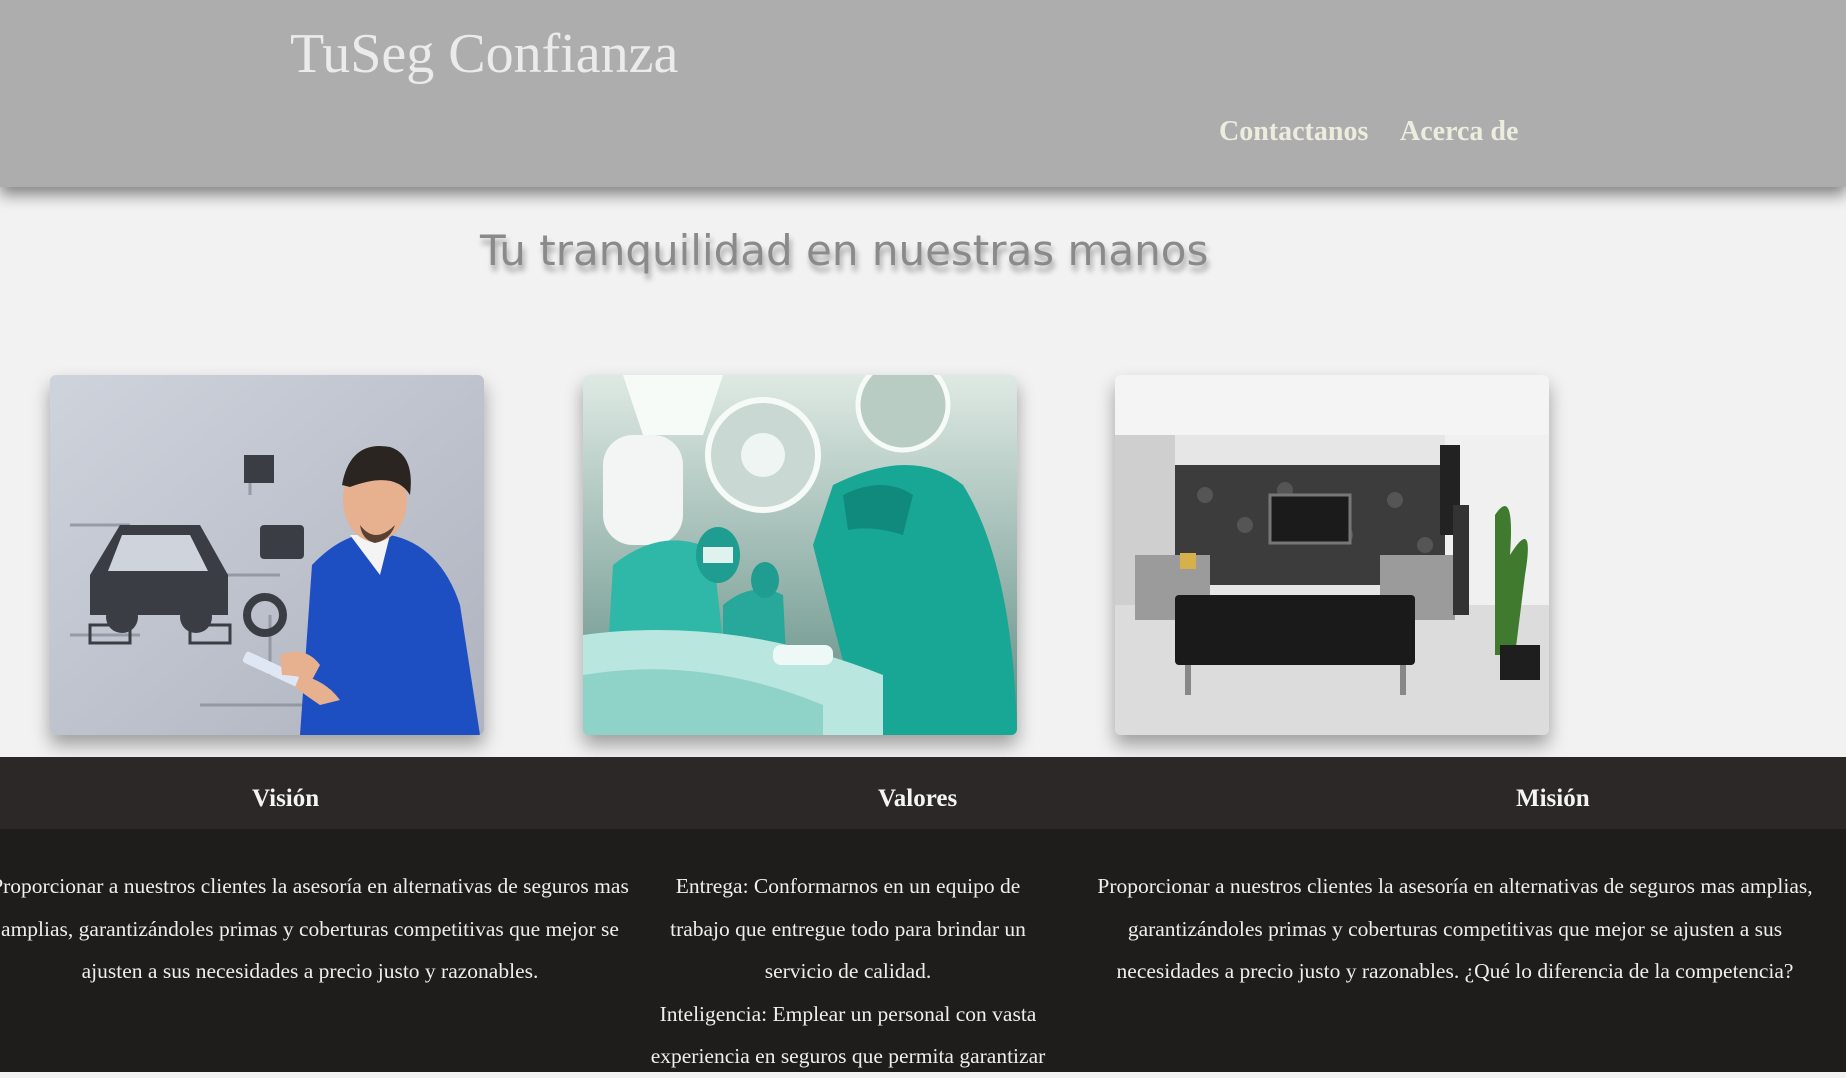  I want to click on nav-link-contact: Contactanos, so click(1293, 132).